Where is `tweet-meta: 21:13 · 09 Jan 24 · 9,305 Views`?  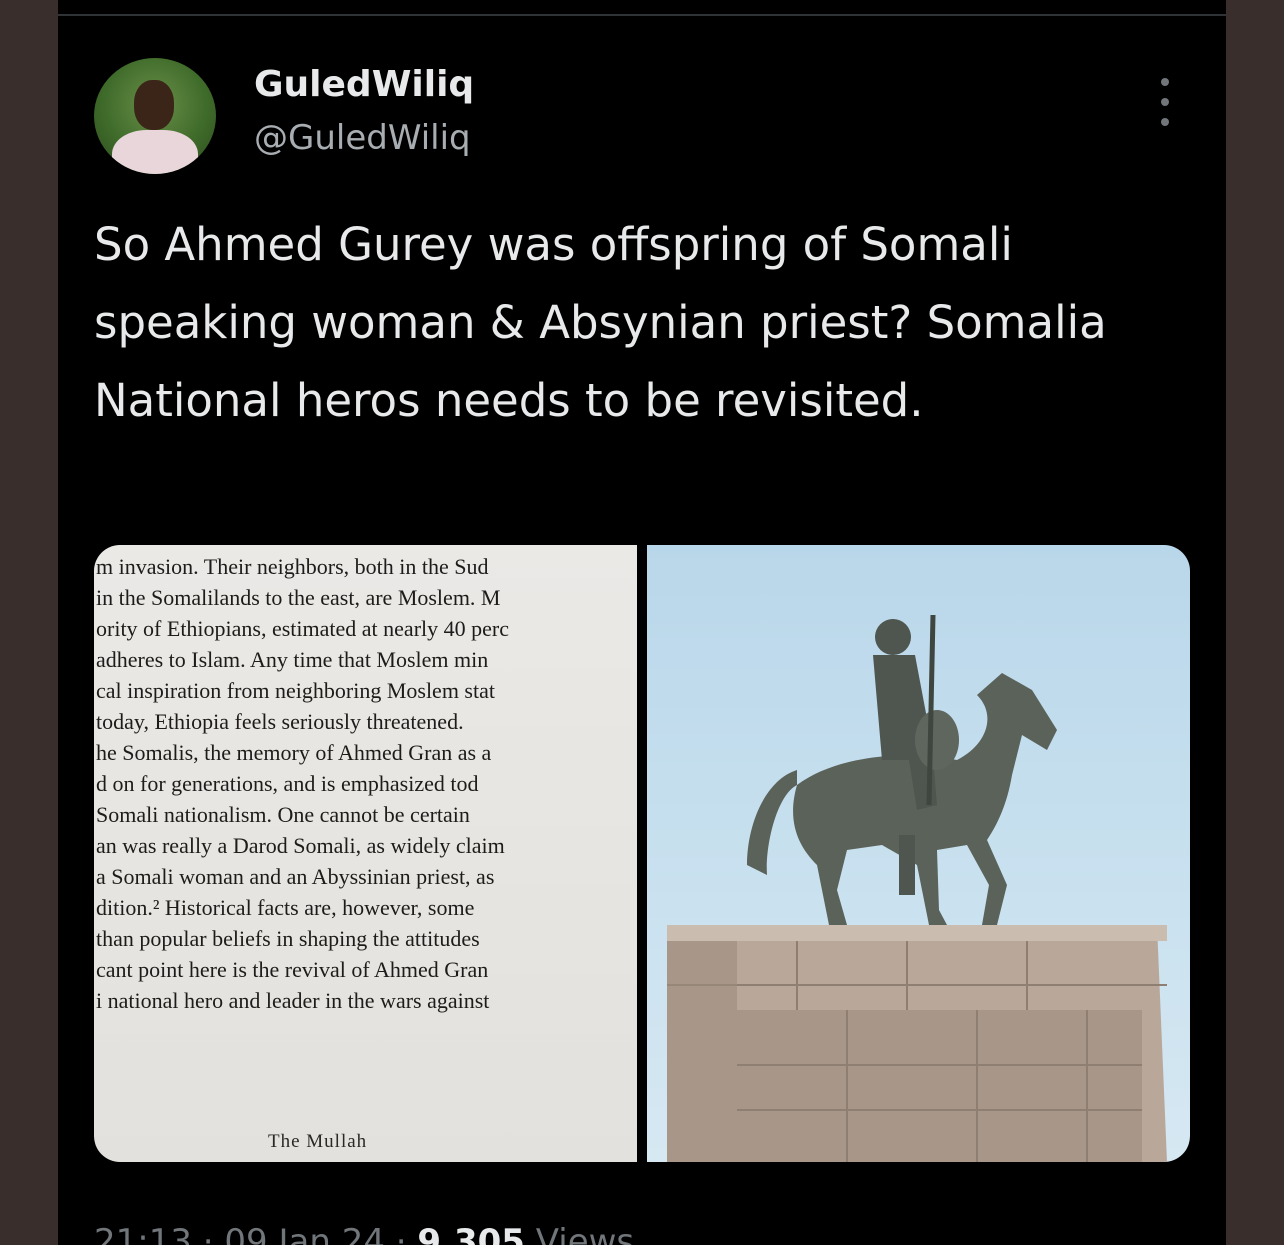
tweet-meta: 21:13 · 09 Jan 24 · 9,305 Views is located at coordinates (364, 1233).